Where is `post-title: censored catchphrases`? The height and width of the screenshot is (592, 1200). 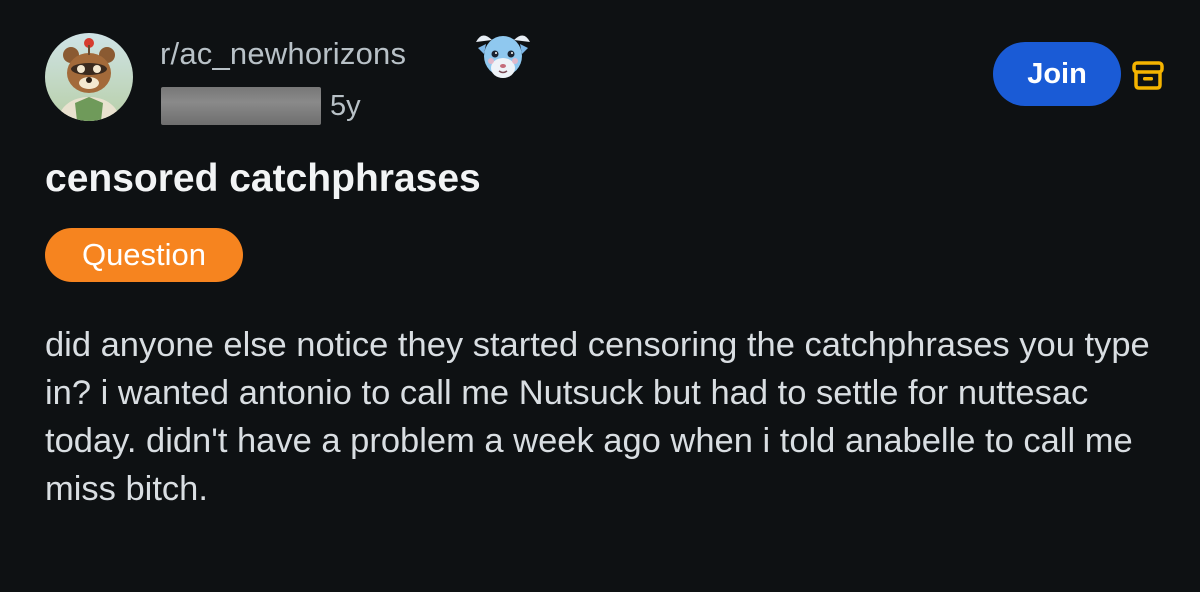 post-title: censored catchphrases is located at coordinates (263, 179).